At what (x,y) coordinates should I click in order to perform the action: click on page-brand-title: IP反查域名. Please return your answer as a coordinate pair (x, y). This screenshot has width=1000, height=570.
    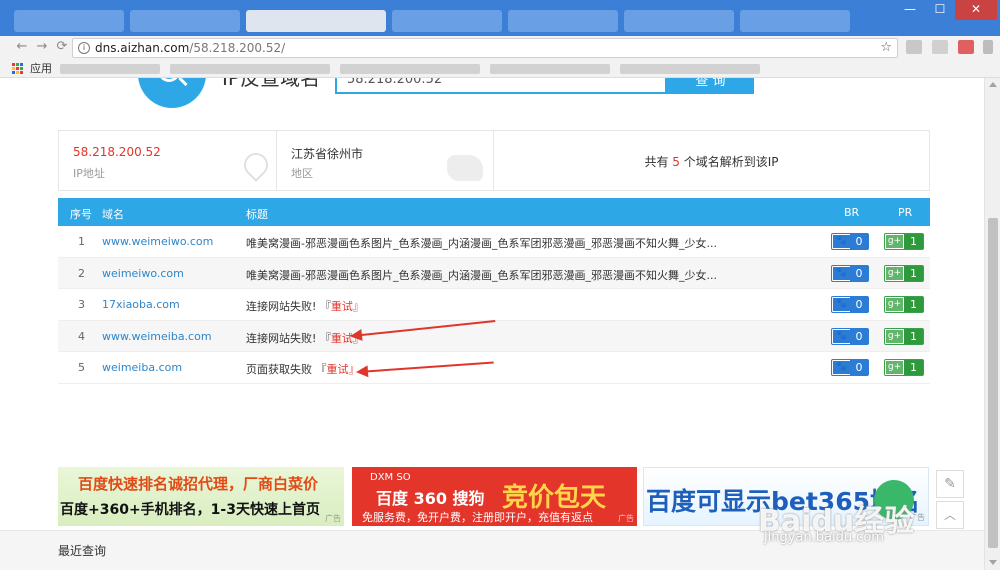
    Looking at the image, I should click on (271, 84).